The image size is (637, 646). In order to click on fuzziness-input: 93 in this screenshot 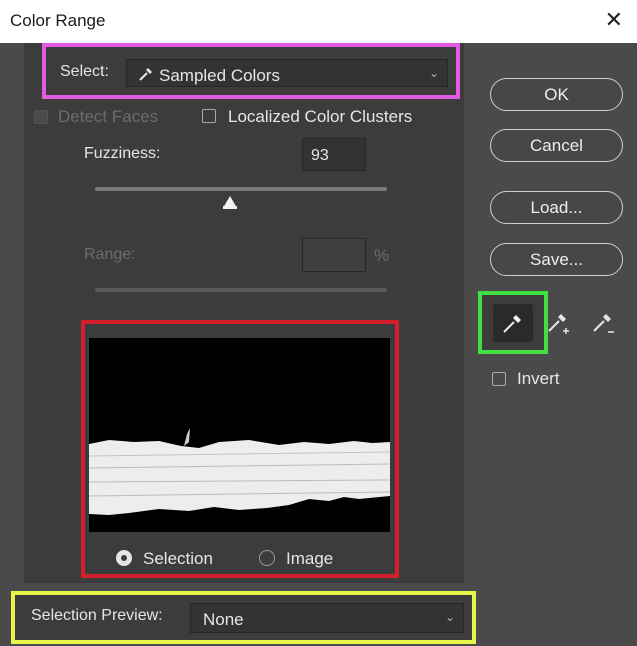, I will do `click(334, 154)`.